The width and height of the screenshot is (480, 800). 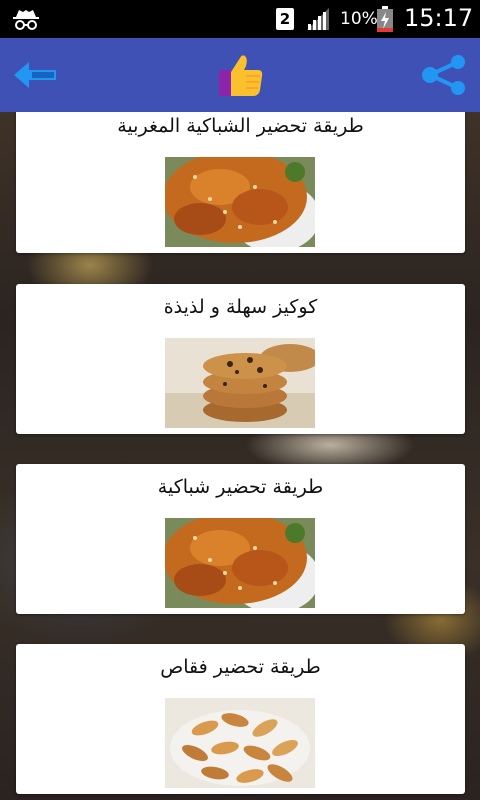 What do you see at coordinates (240, 307) in the screenshot?
I see `recipe-title: كوكيز سهلة و لذيذة` at bounding box center [240, 307].